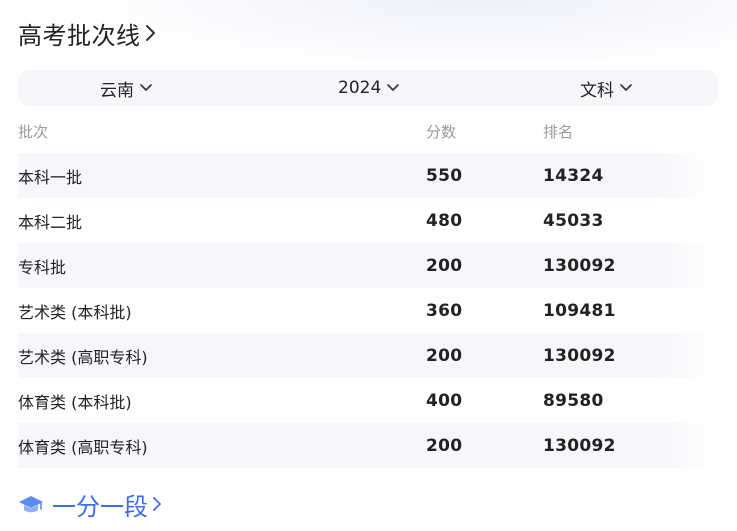 The image size is (737, 531). Describe the element at coordinates (366, 400) in the screenshot. I see `table-row: 体育类 (本科批) 400 89580` at that location.